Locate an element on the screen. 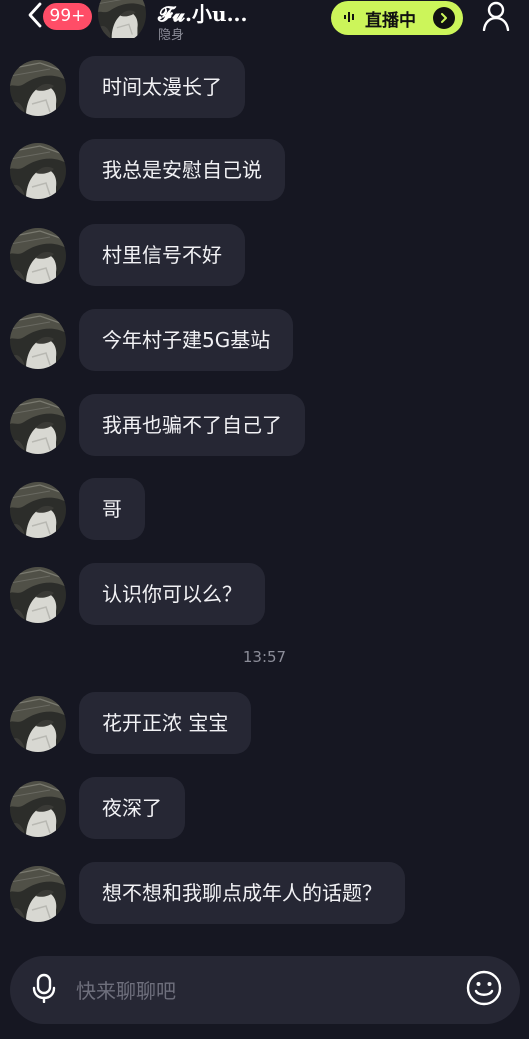 The height and width of the screenshot is (1039, 529). message-composer is located at coordinates (265, 990).